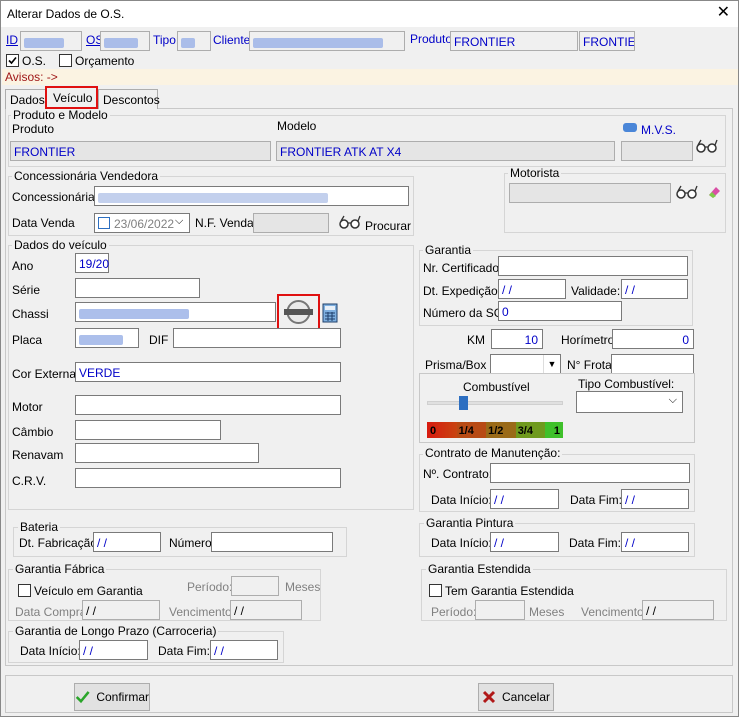  Describe the element at coordinates (524, 542) in the screenshot. I see `pintura-inicio-field: / /` at that location.